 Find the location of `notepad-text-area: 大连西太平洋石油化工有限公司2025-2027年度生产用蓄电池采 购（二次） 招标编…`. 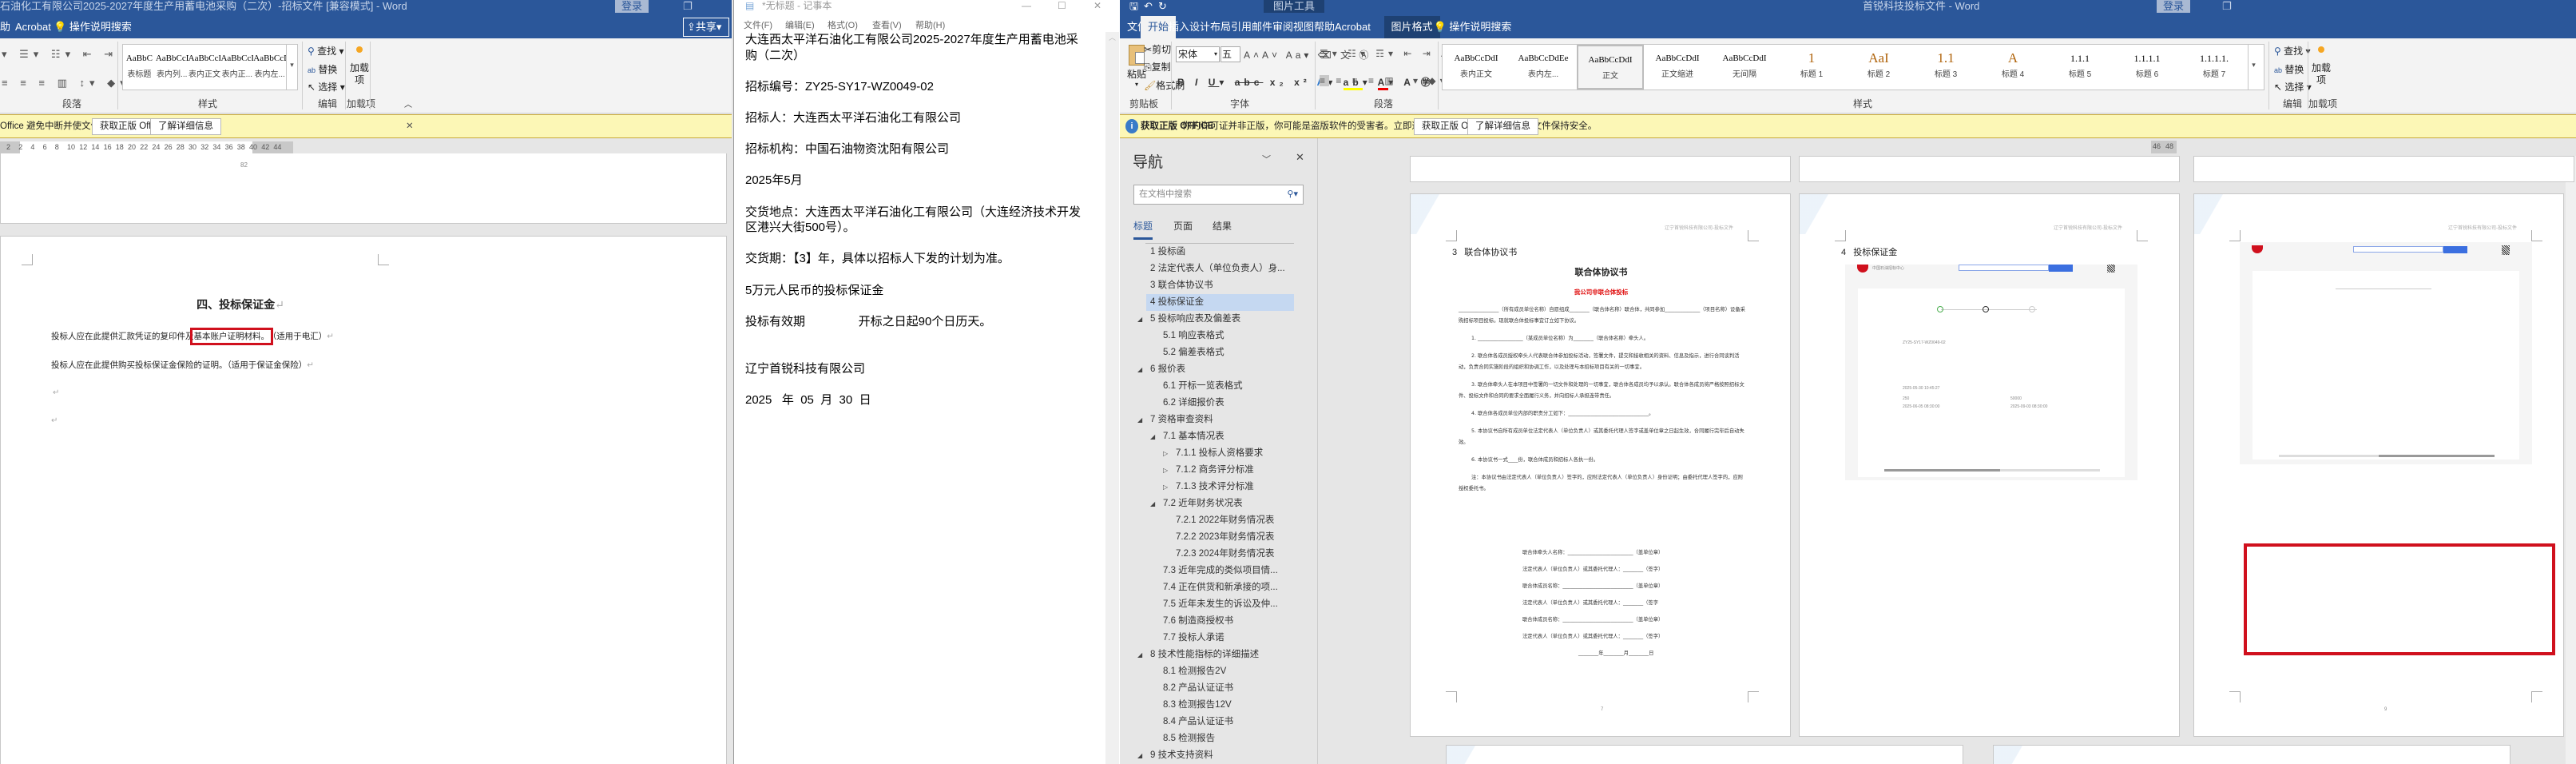

notepad-text-area: 大连西太平洋石油化工有限公司2025-2027年度生产用蓄电池采 购（二次） 招标编… is located at coordinates (921, 398).